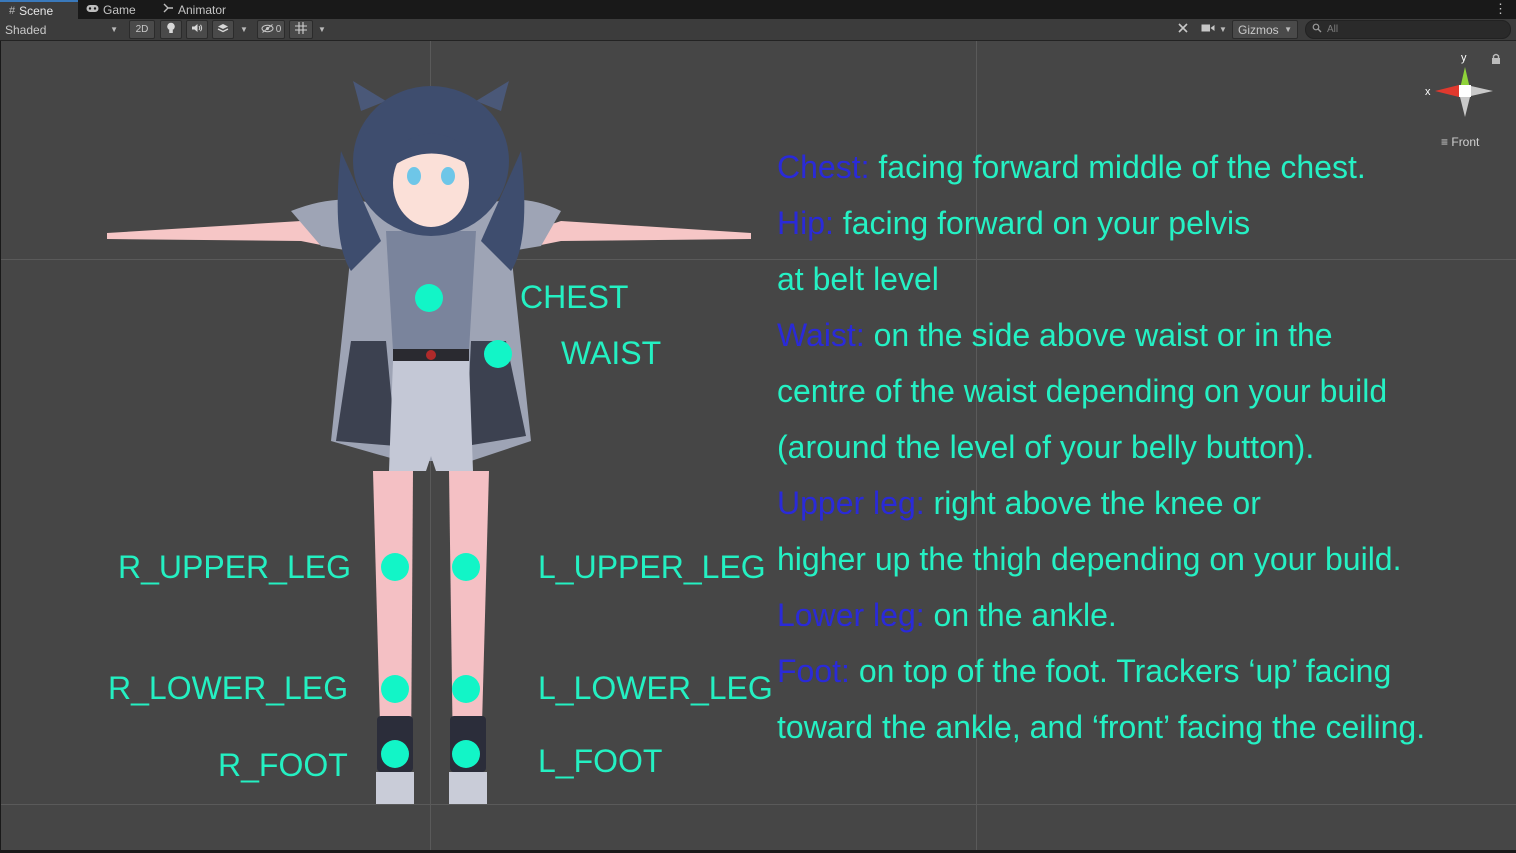  I want to click on instruction-keyword: Upper leg:, so click(851, 503).